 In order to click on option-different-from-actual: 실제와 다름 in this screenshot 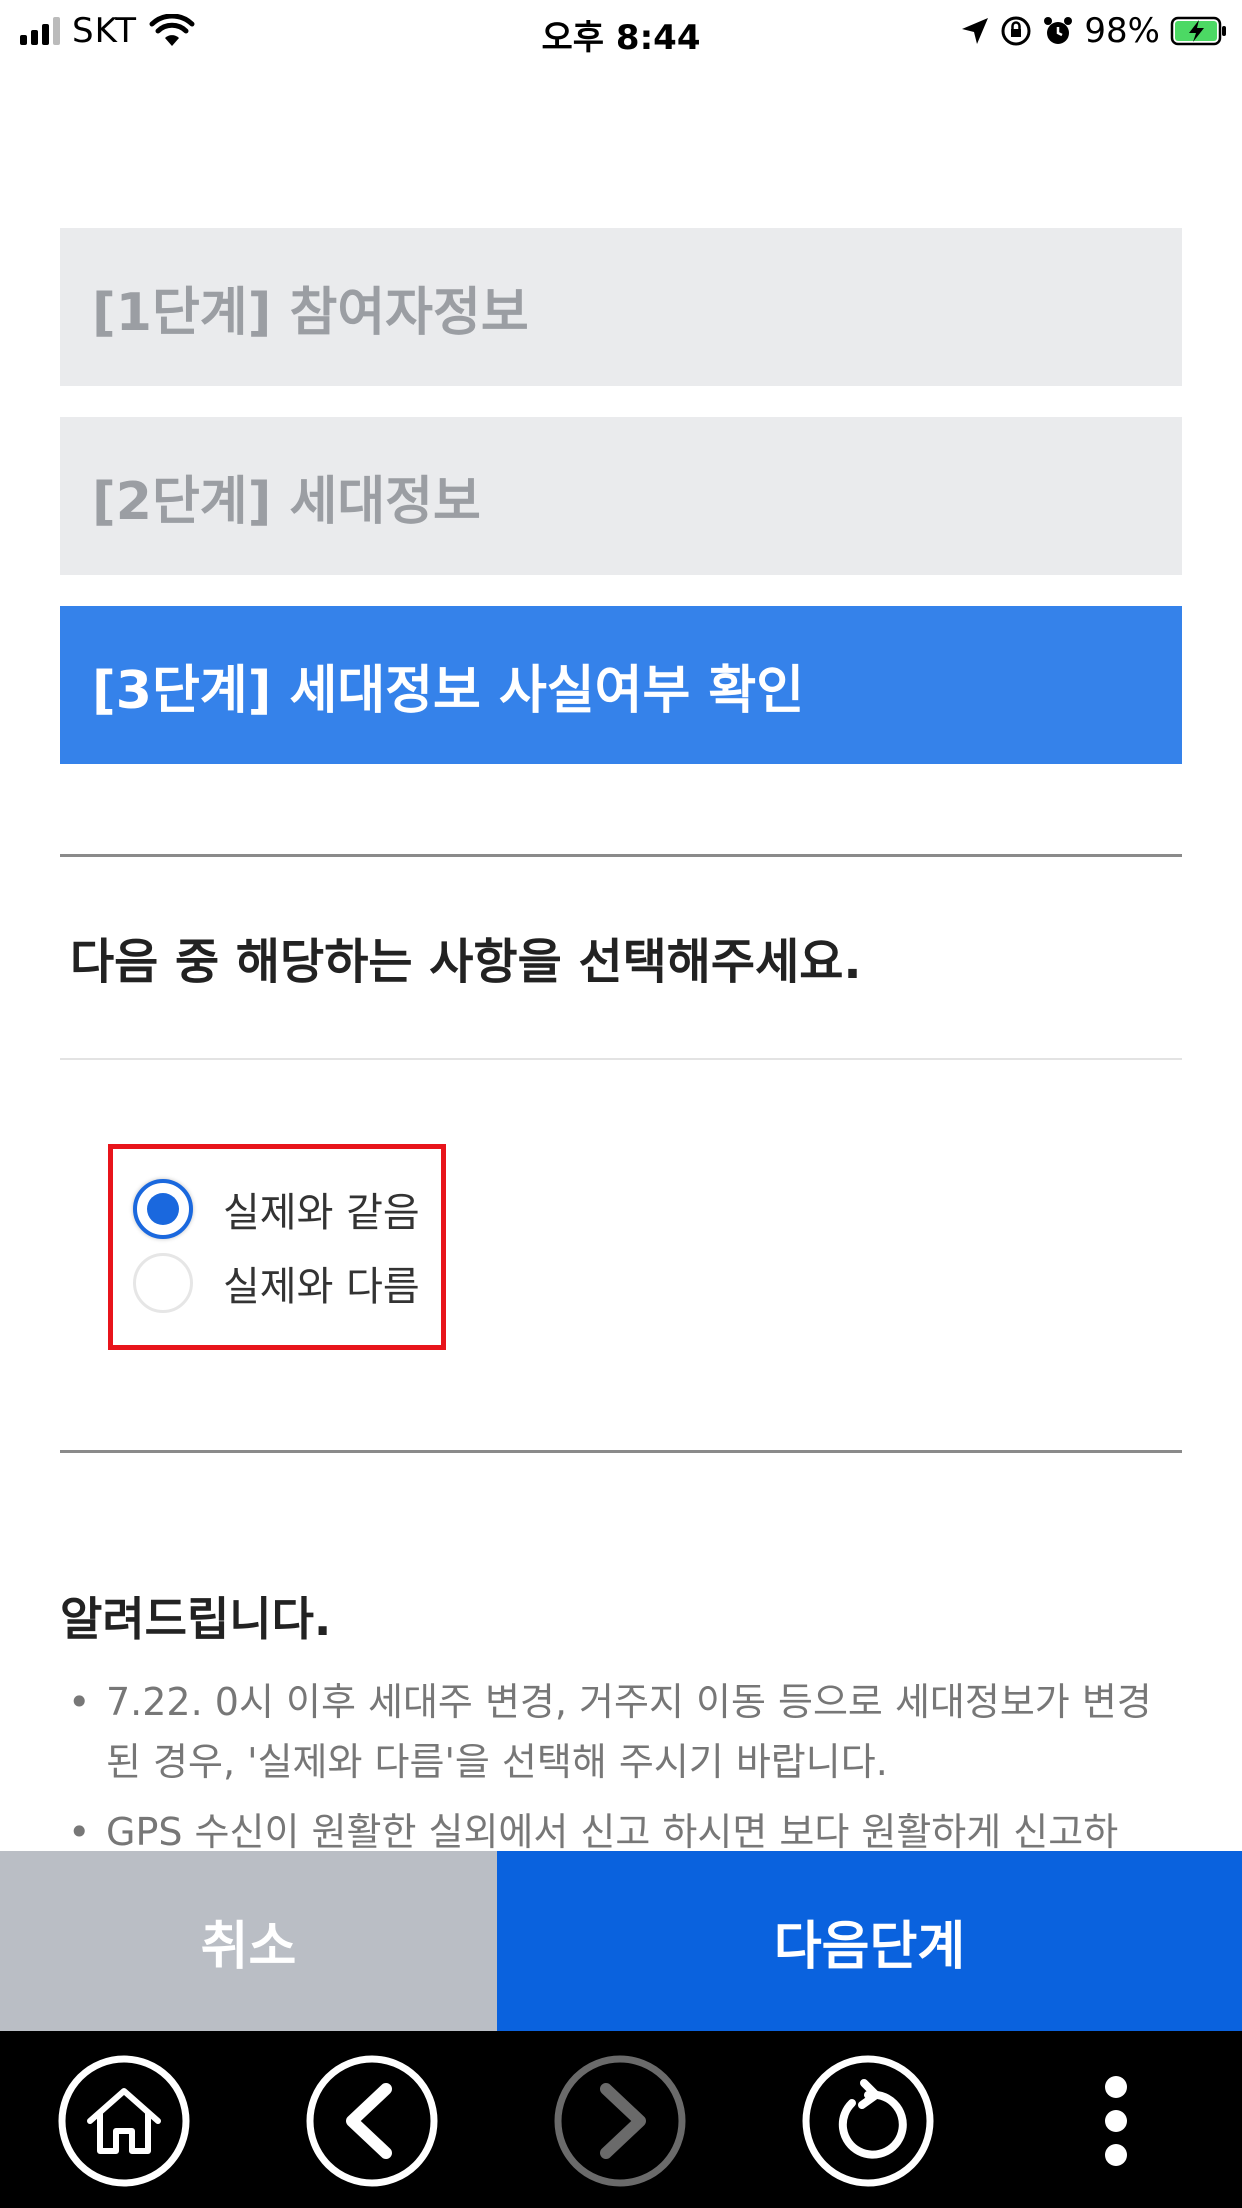, I will do `click(276, 1283)`.